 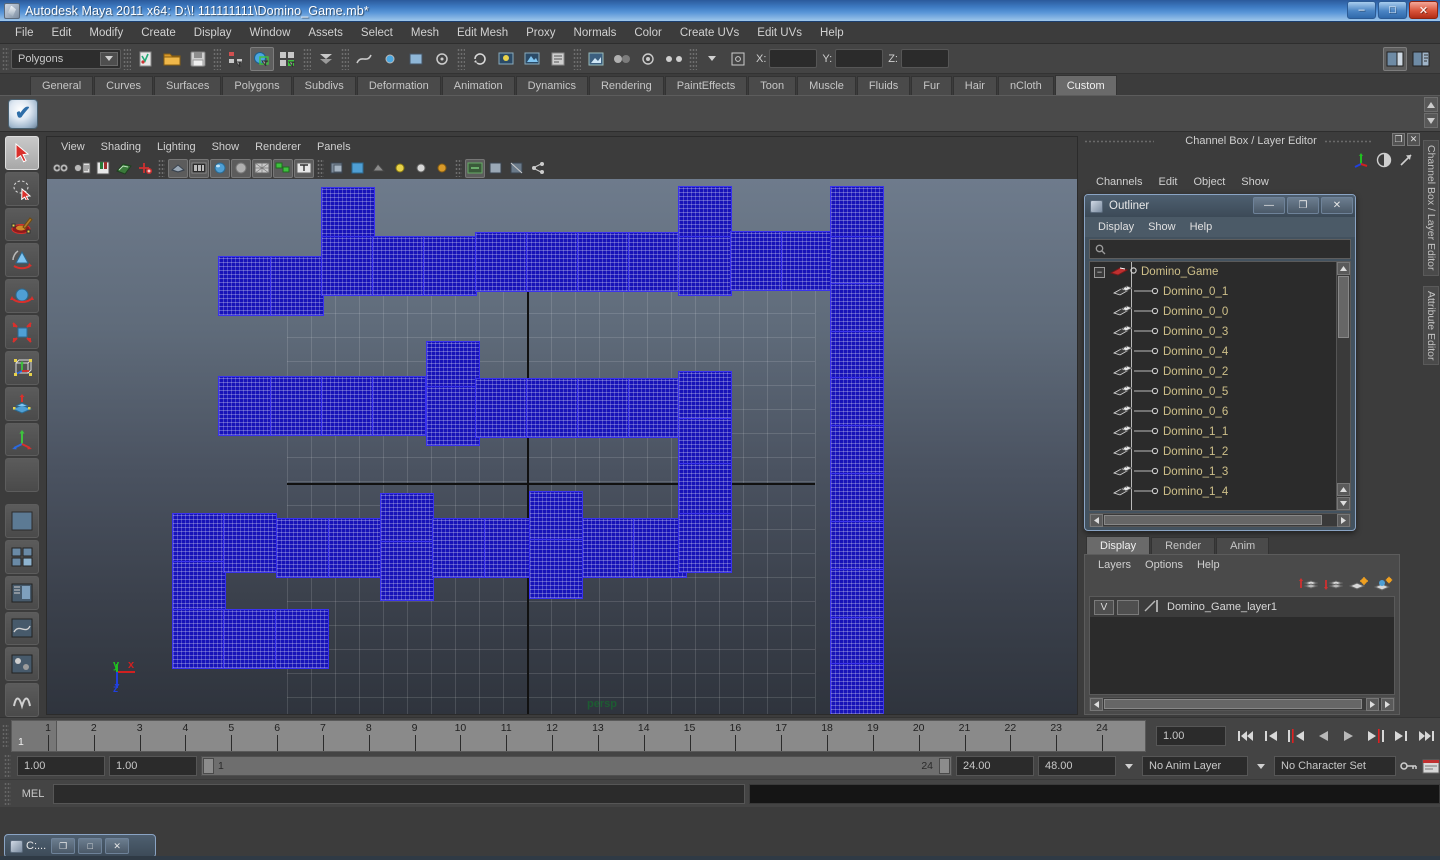 I want to click on play-backwards-button, so click(x=1323, y=736).